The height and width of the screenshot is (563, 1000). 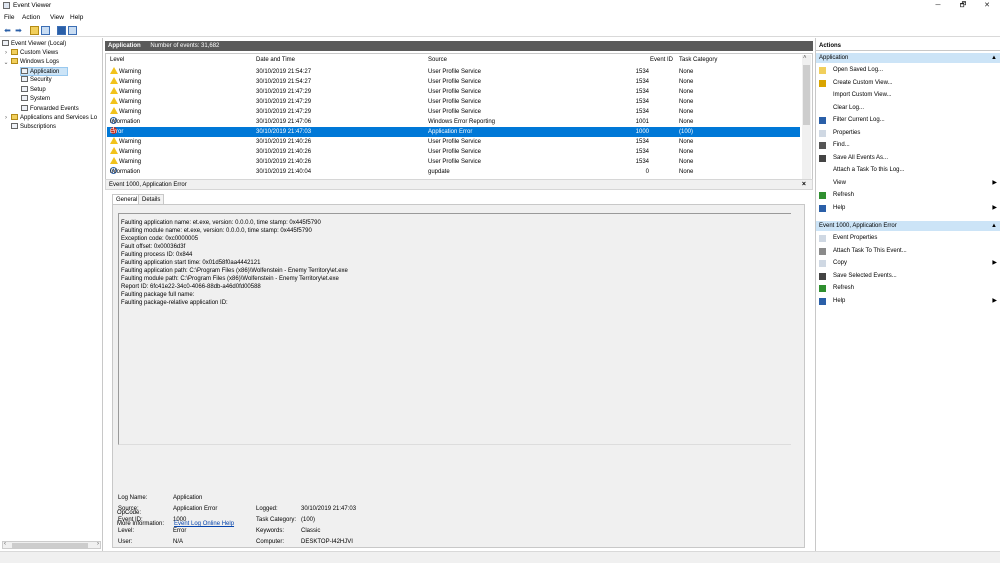 What do you see at coordinates (44, 71) in the screenshot?
I see `tree-log-application: Application` at bounding box center [44, 71].